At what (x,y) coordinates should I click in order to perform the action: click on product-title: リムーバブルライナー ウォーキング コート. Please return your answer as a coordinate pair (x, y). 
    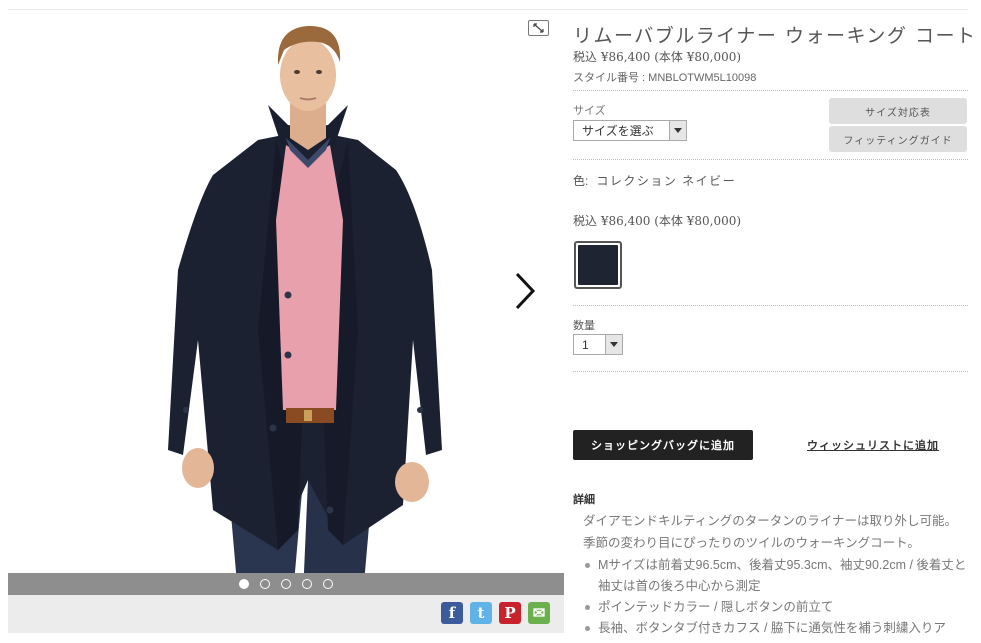
    Looking at the image, I should click on (775, 36).